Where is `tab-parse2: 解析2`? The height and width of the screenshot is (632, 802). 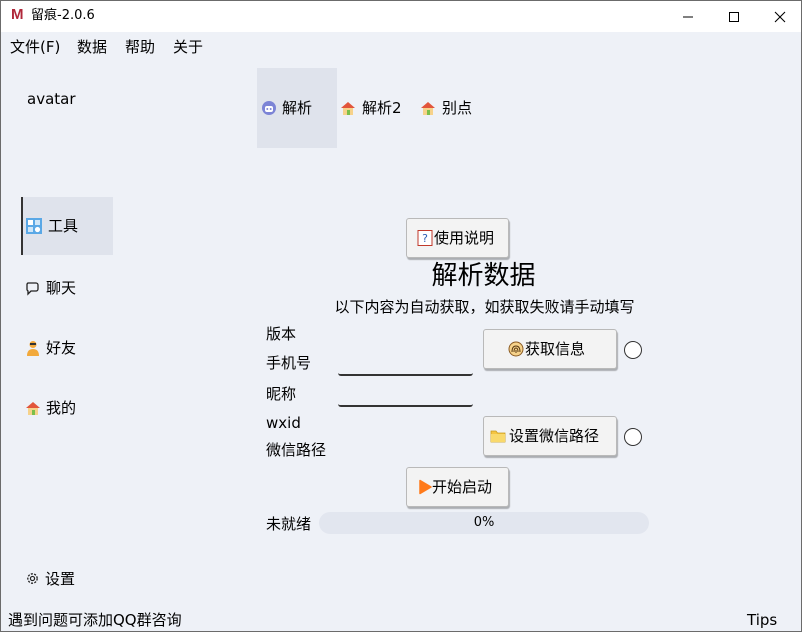
tab-parse2: 解析2 is located at coordinates (375, 108).